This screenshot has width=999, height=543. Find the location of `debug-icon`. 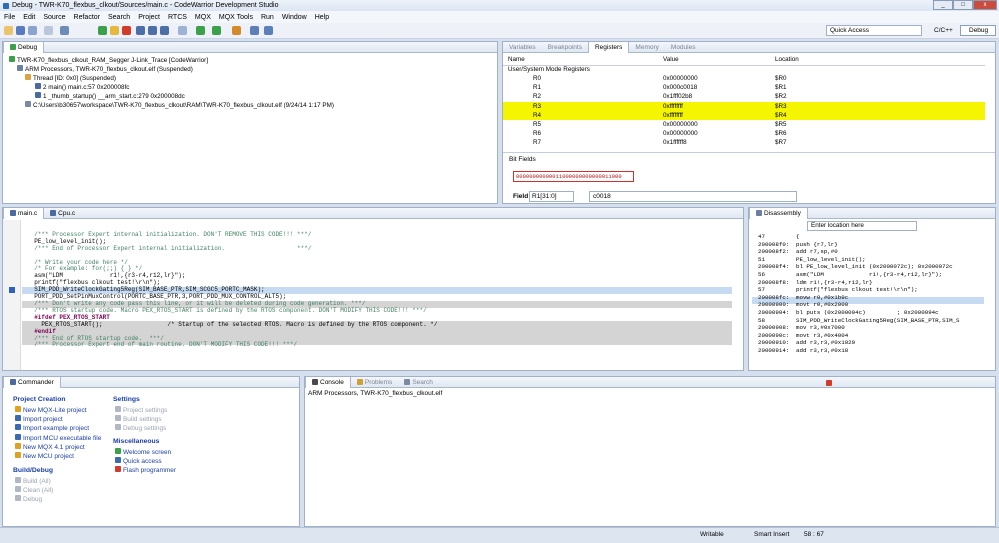

debug-icon is located at coordinates (200, 30).